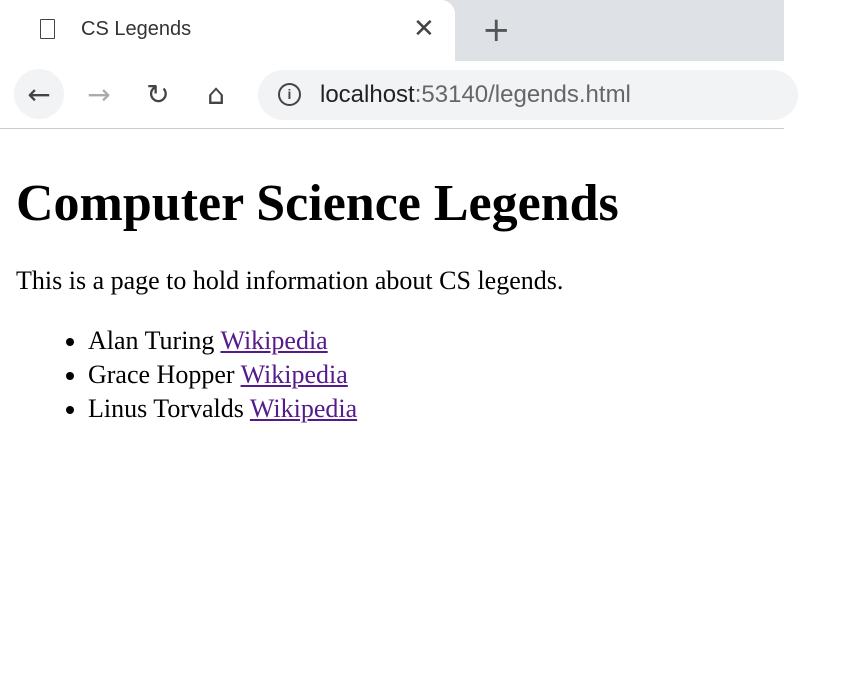 The height and width of the screenshot is (675, 860). What do you see at coordinates (522, 94) in the screenshot?
I see `url-path: :53140/legends.html` at bounding box center [522, 94].